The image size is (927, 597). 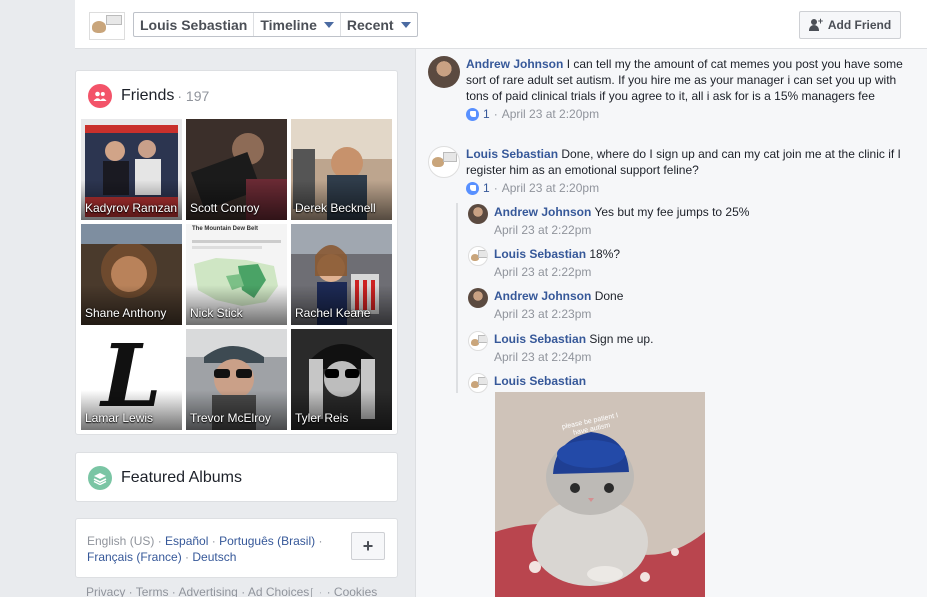 I want to click on map-title: The Mountain Dew Belt, so click(x=225, y=229).